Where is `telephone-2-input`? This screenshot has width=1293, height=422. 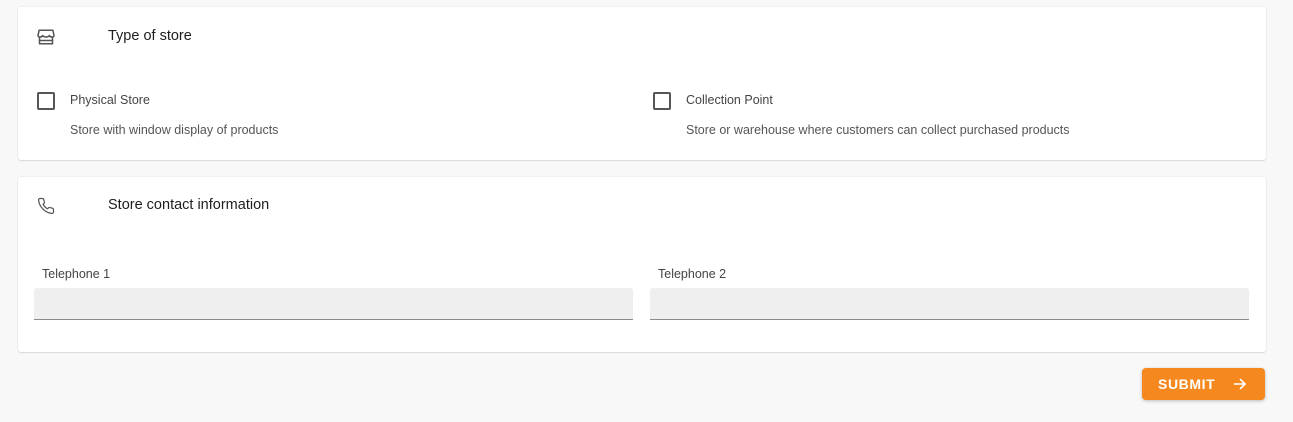 telephone-2-input is located at coordinates (949, 304).